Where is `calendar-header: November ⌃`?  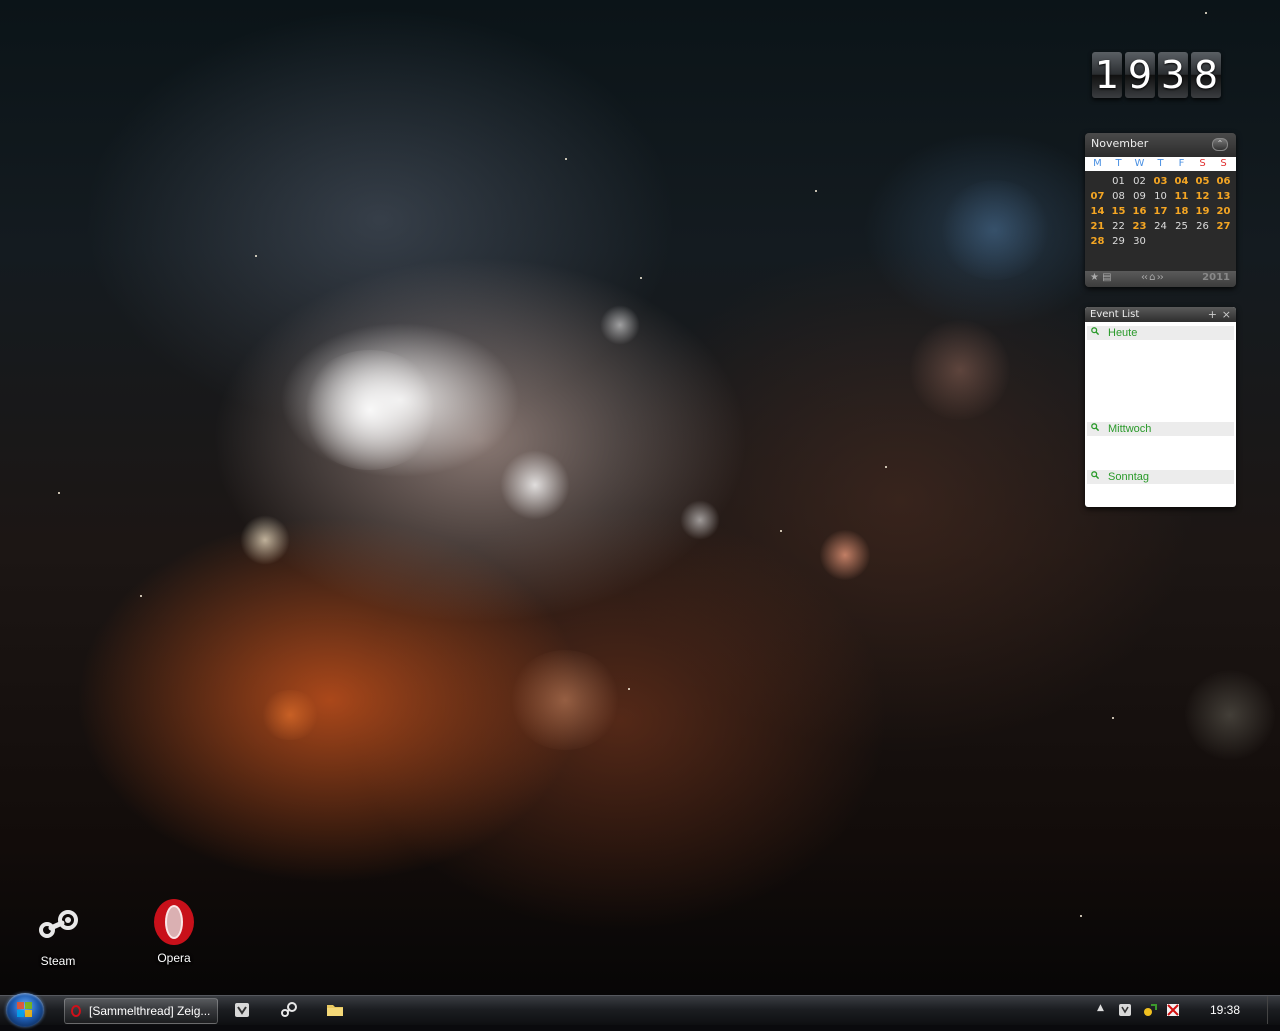
calendar-header: November ⌃ is located at coordinates (1160, 145).